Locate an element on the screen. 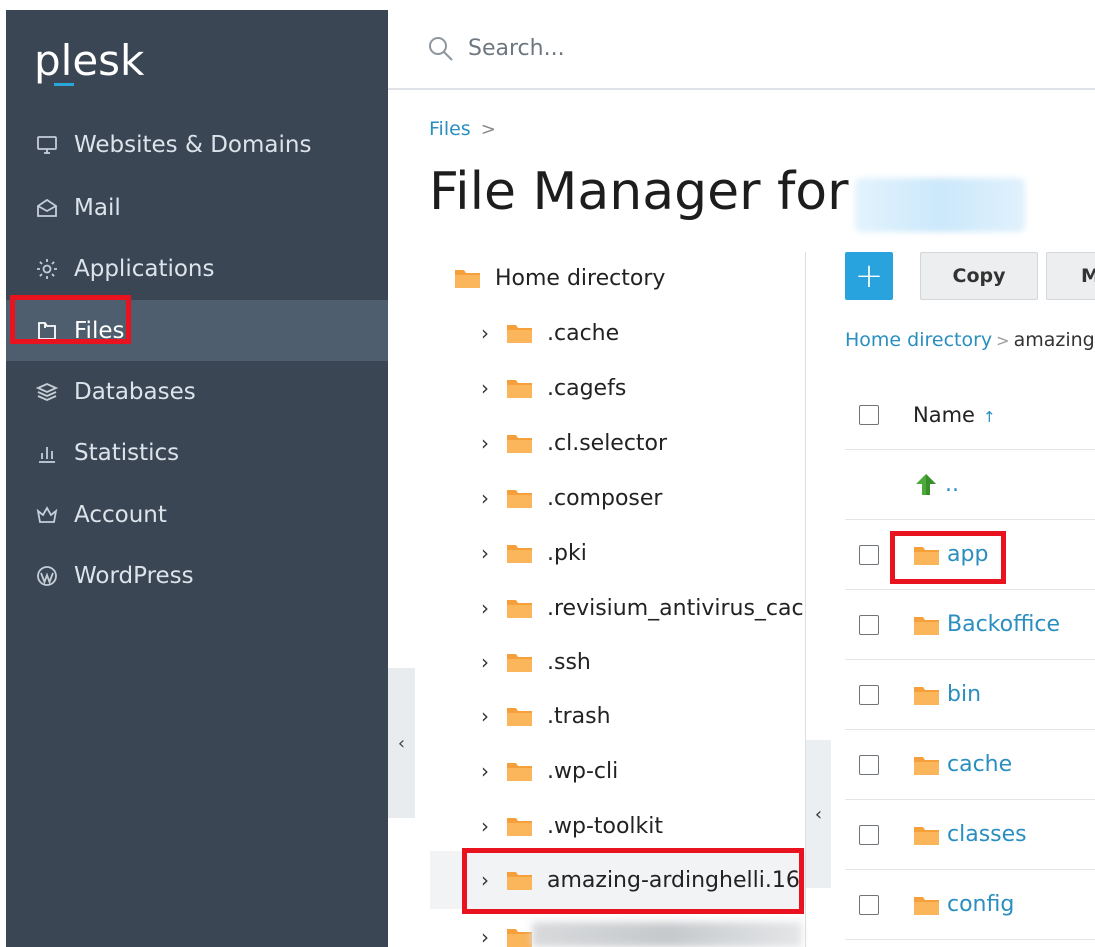 Image resolution: width=1095 pixels, height=947 pixels. search-icon is located at coordinates (441, 49).